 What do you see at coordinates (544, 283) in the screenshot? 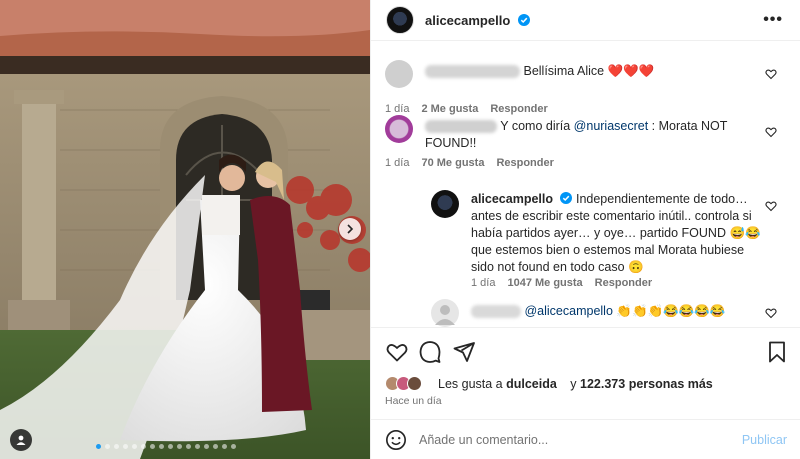
I see `comment-likes: 1047 Me gusta` at bounding box center [544, 283].